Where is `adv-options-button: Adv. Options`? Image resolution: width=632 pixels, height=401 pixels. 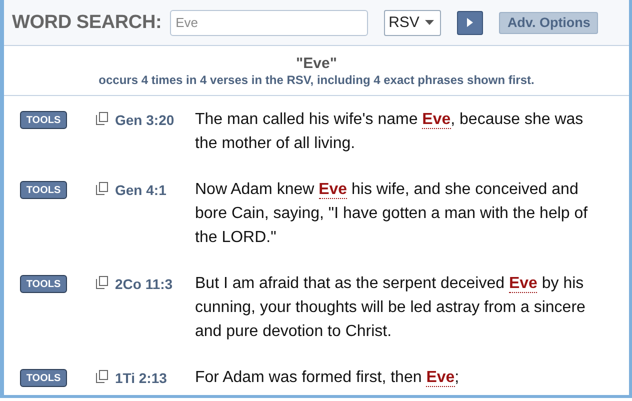
adv-options-button: Adv. Options is located at coordinates (548, 23).